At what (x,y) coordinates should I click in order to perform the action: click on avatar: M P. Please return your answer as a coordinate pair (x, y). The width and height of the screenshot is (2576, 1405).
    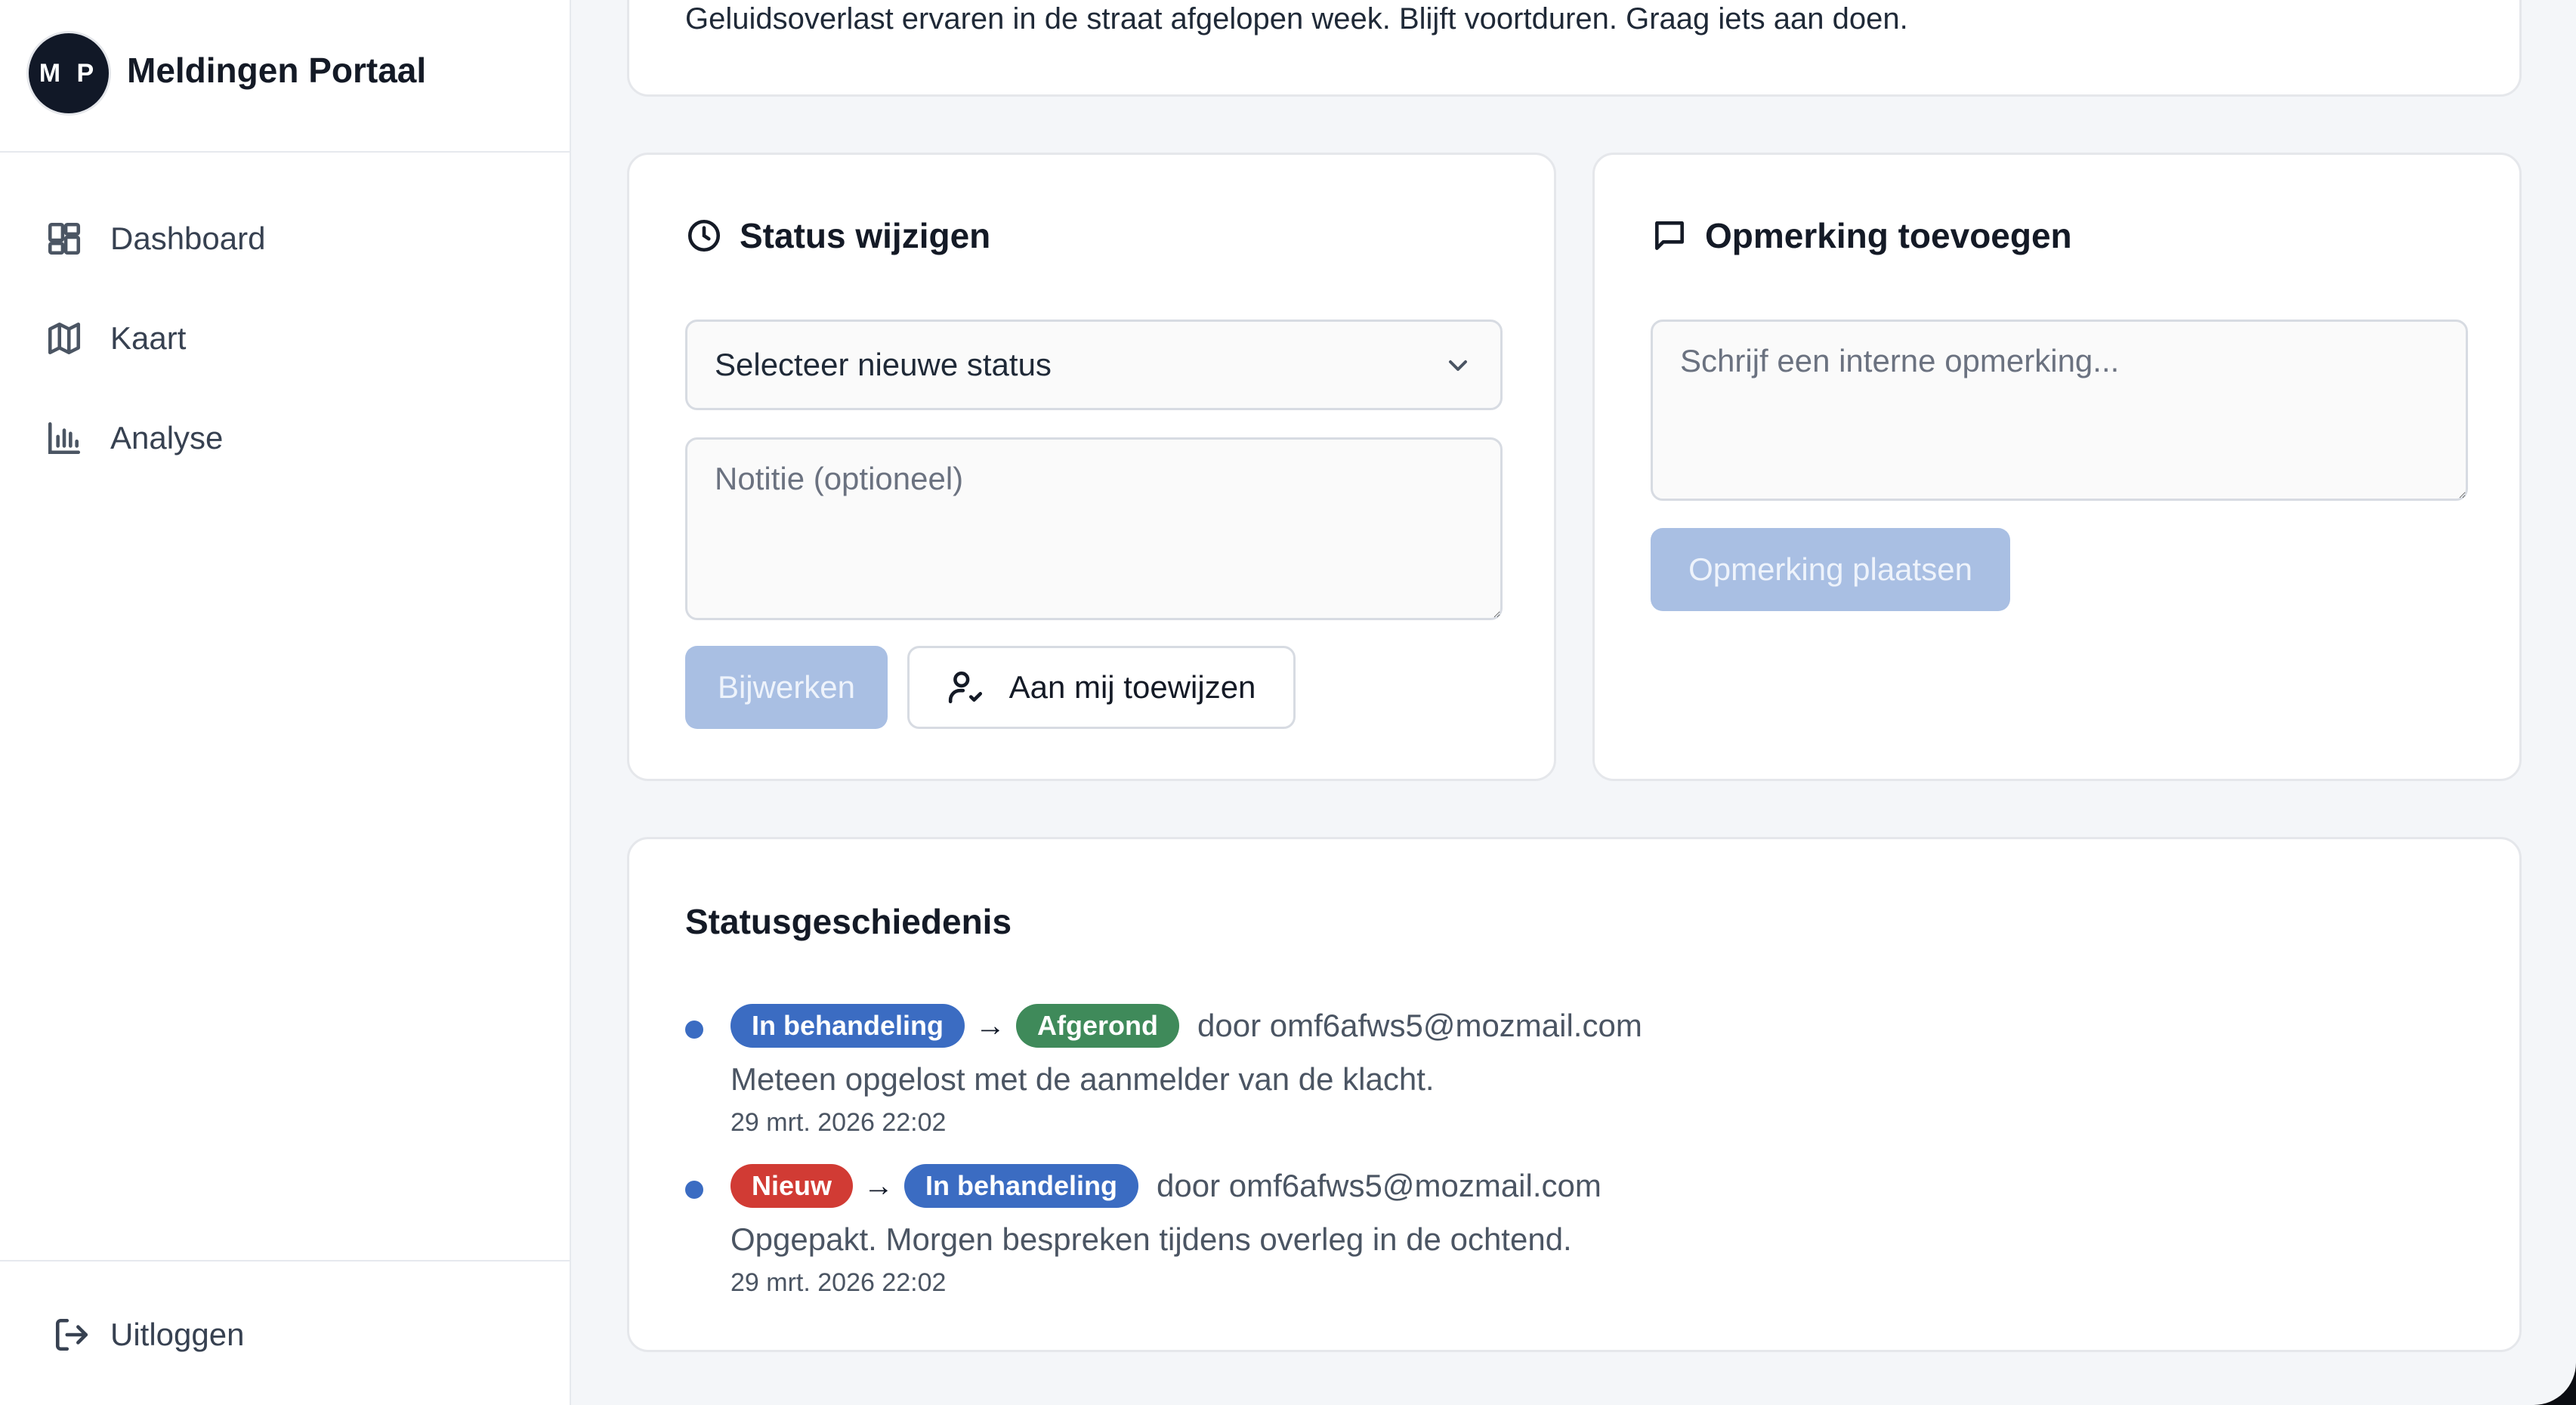
    Looking at the image, I should click on (69, 73).